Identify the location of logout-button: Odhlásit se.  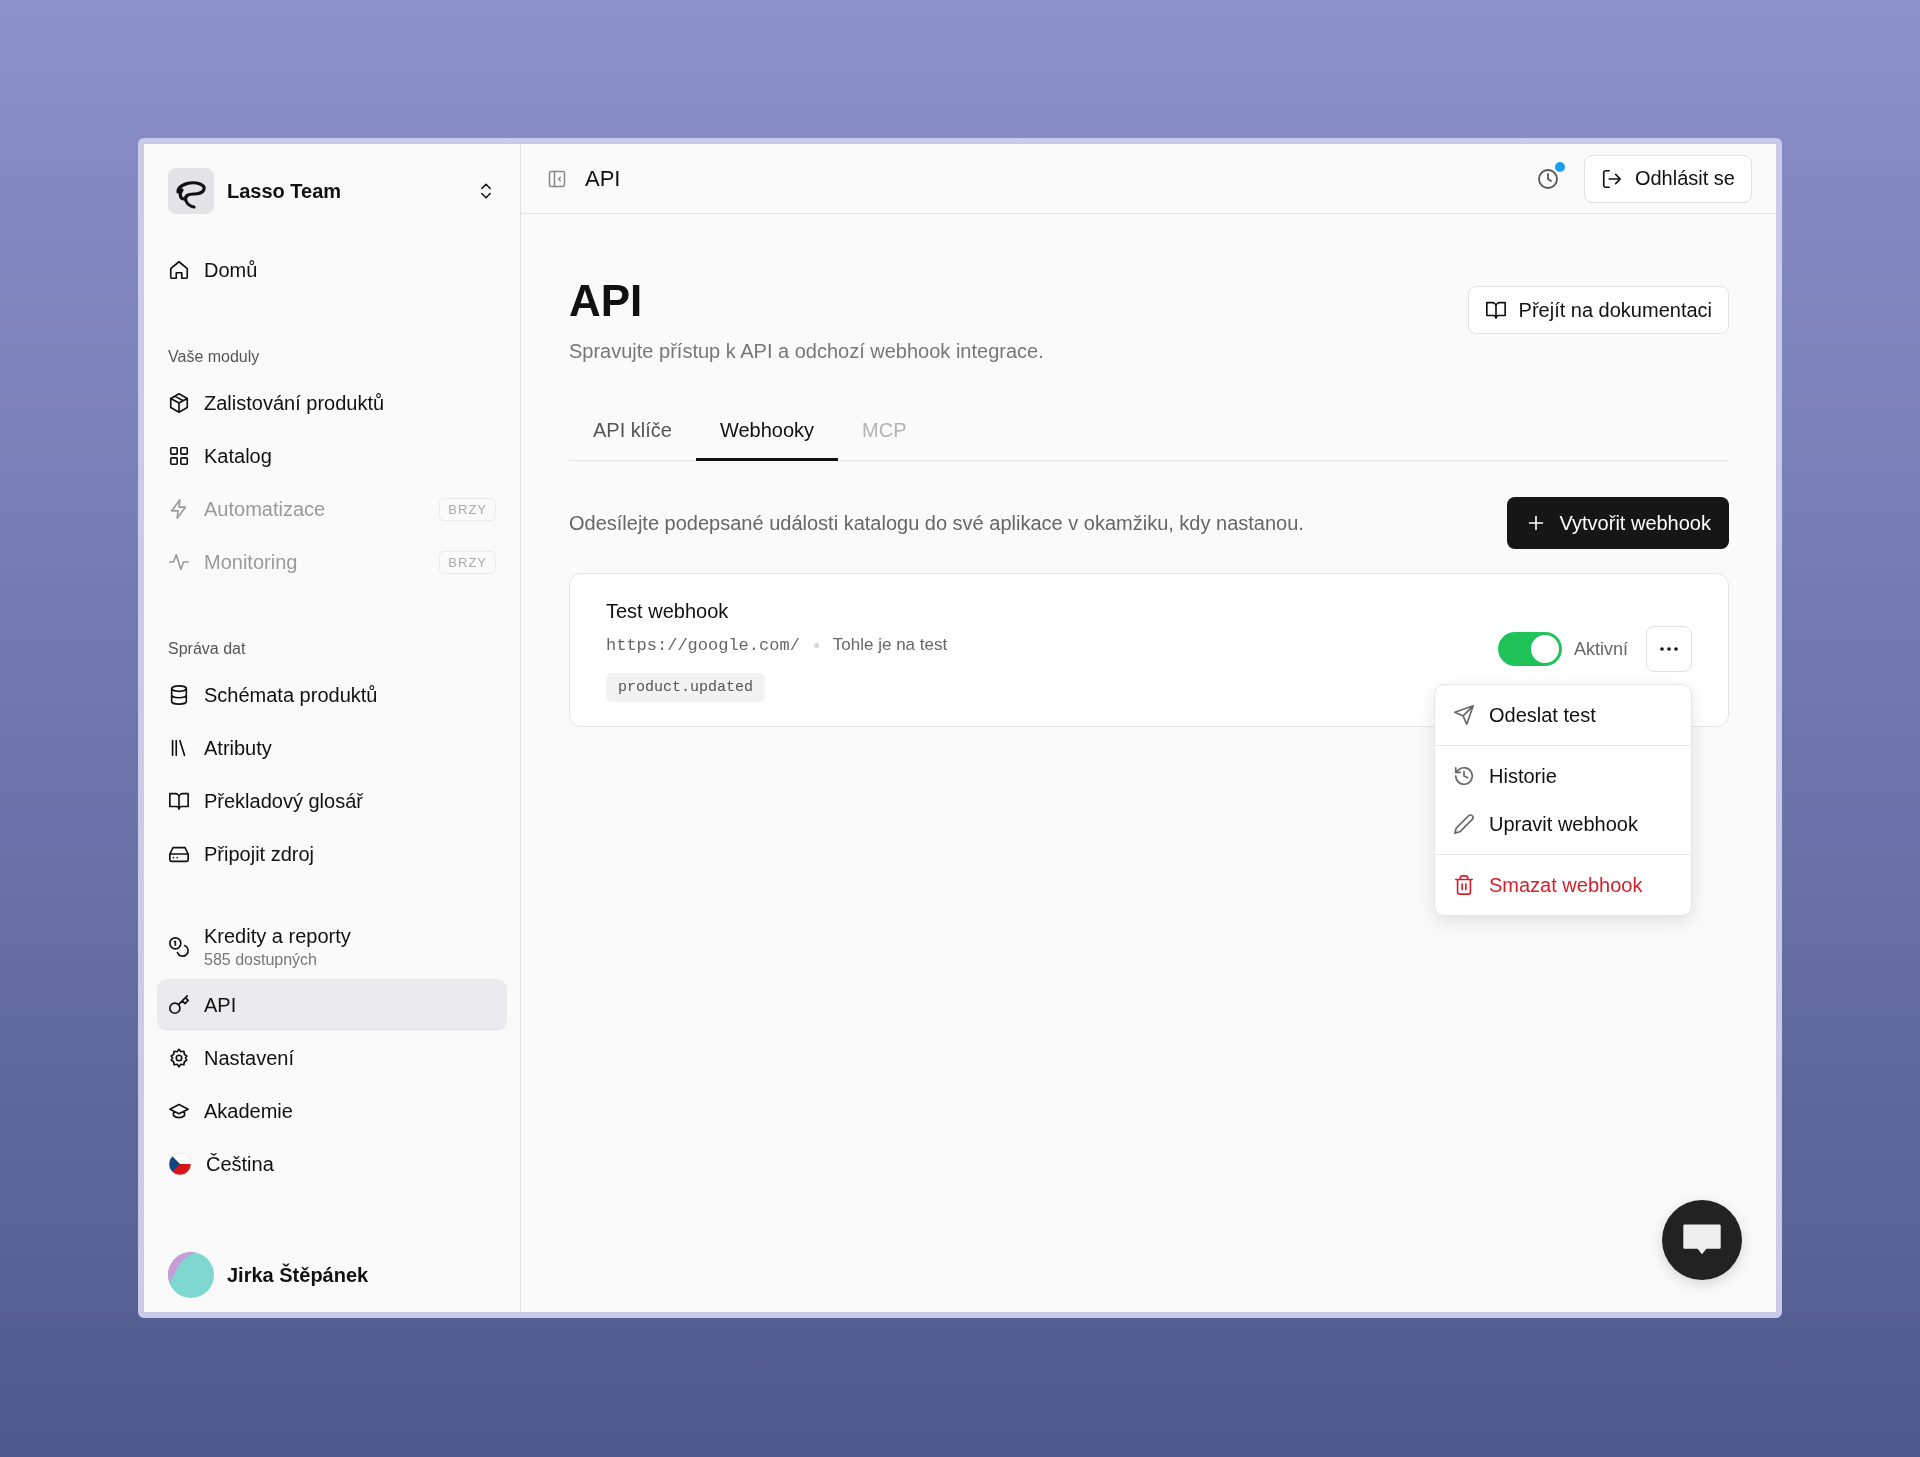
(1667, 178).